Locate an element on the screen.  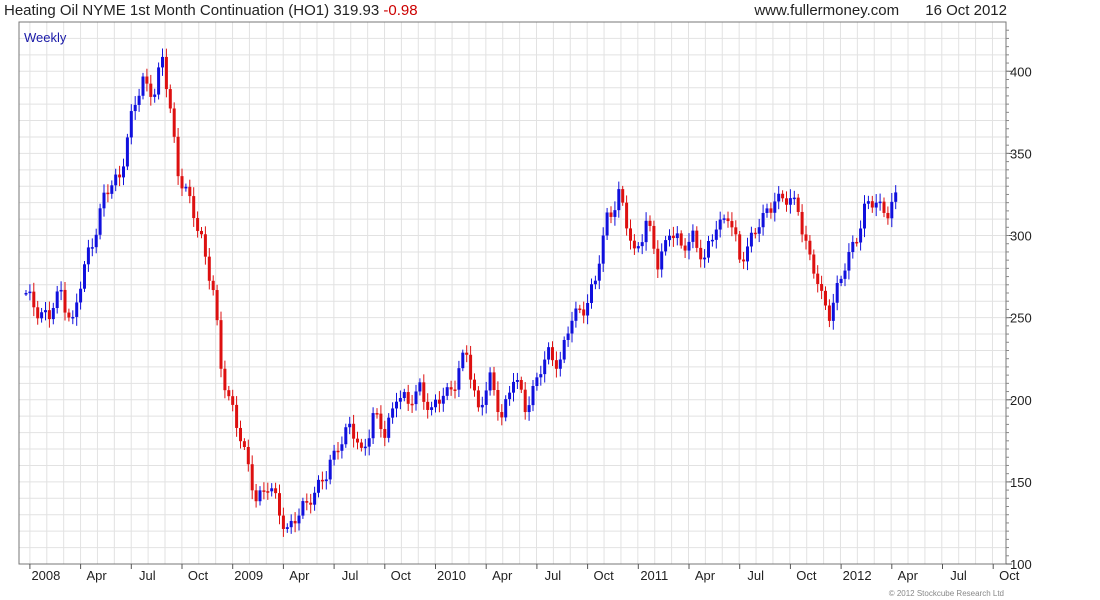
x-tick-label: Jul is located at coordinates (755, 575).